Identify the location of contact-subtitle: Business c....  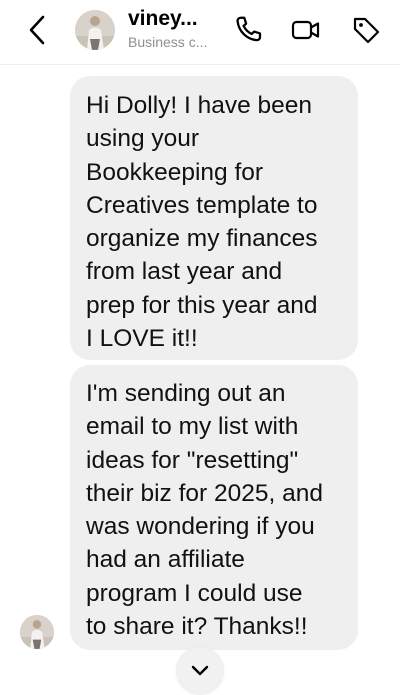
(168, 42).